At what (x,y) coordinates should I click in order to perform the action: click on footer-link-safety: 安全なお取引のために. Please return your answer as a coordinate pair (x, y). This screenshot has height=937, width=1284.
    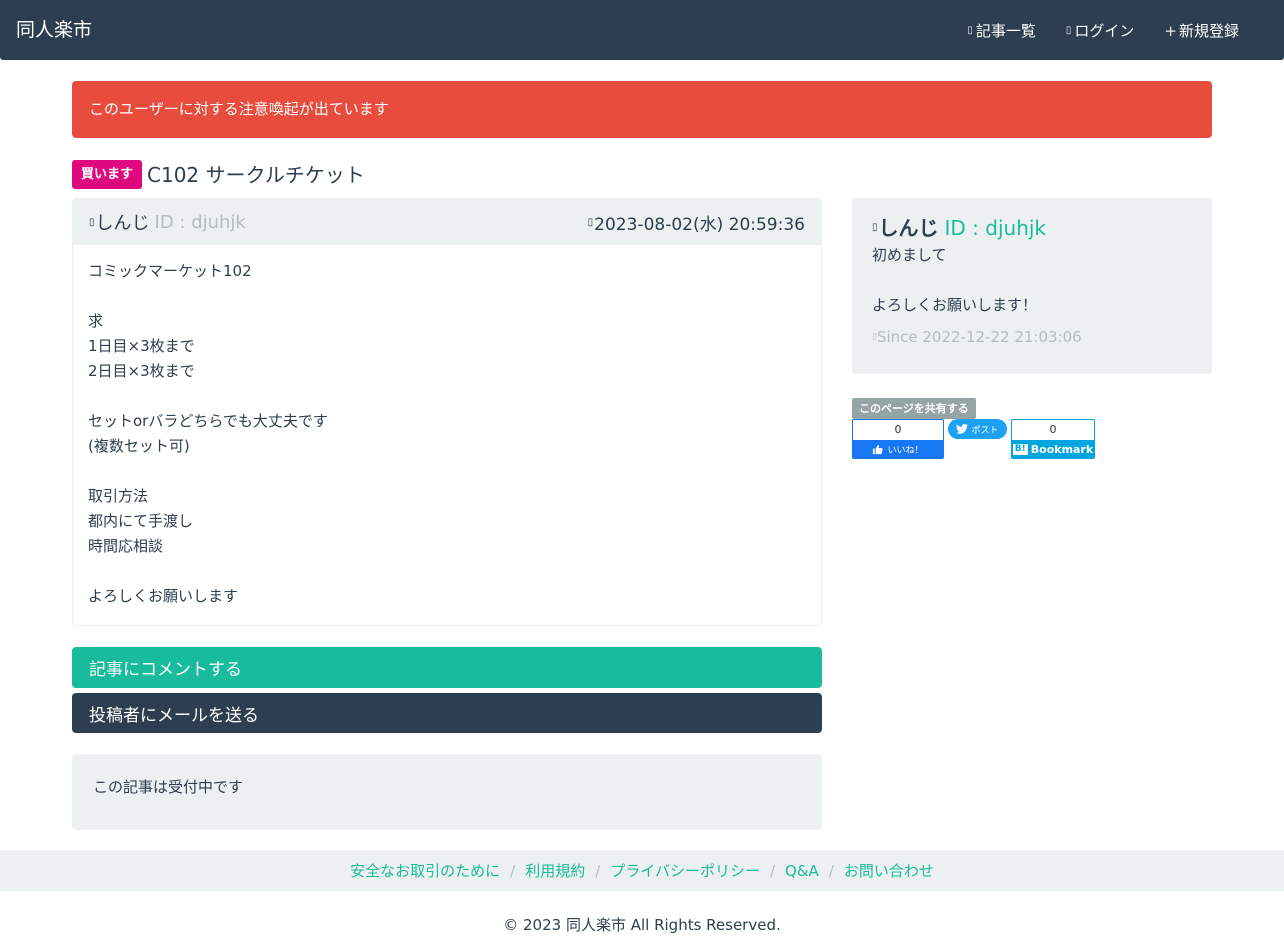
    Looking at the image, I should click on (425, 870).